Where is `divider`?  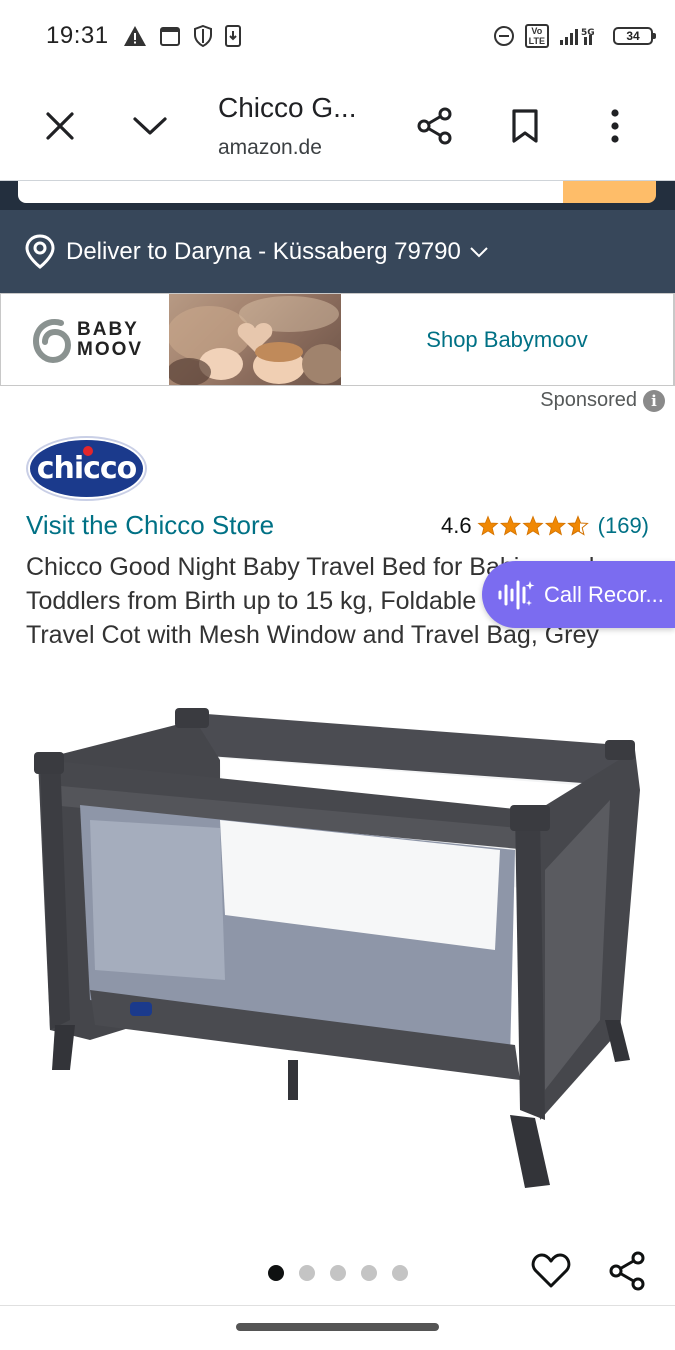
divider is located at coordinates (337, 1305).